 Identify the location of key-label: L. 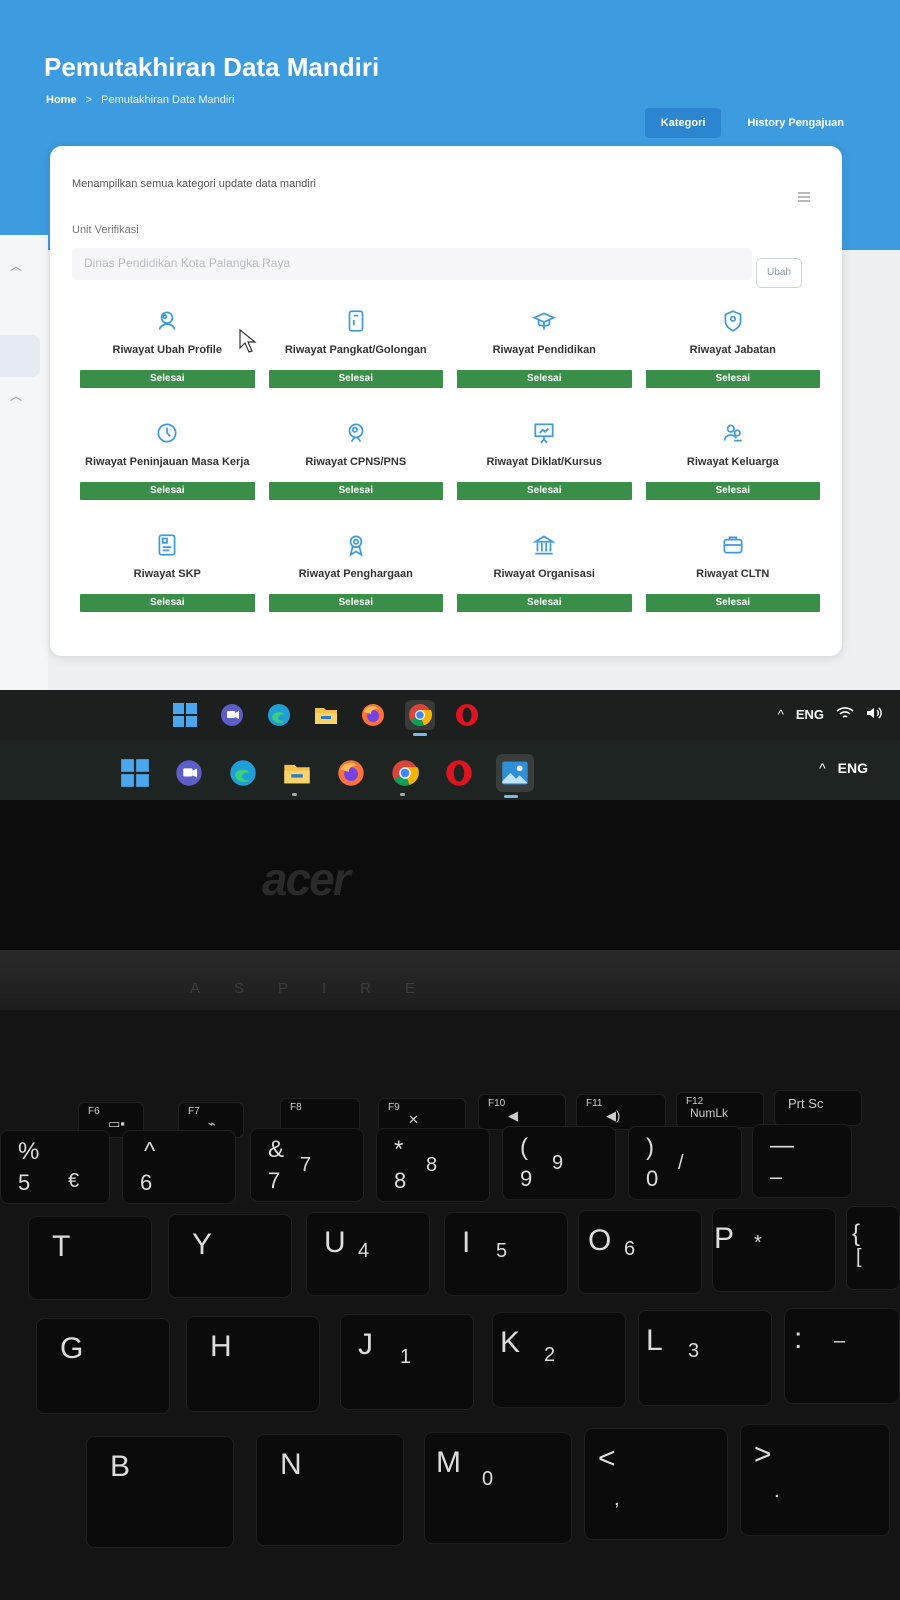
(654, 1340).